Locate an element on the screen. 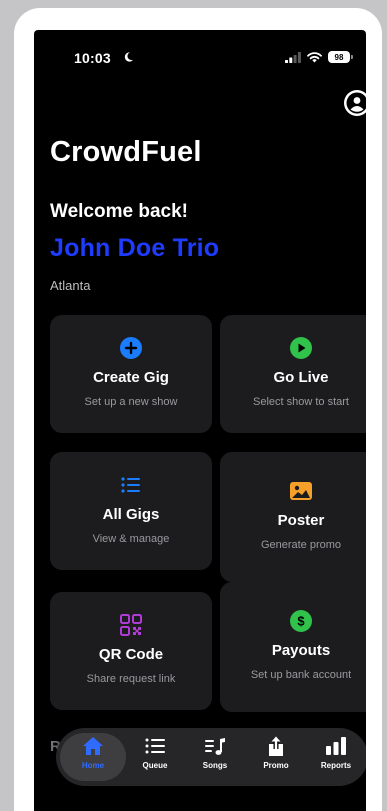  moon-icon is located at coordinates (129, 57).